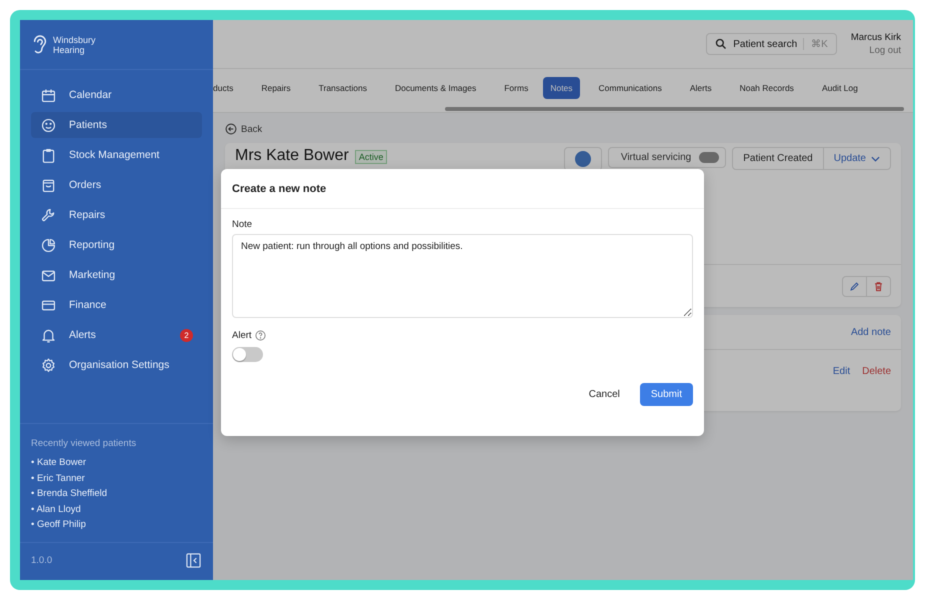  Describe the element at coordinates (698, 88) in the screenshot. I see `tab: Alerts` at that location.